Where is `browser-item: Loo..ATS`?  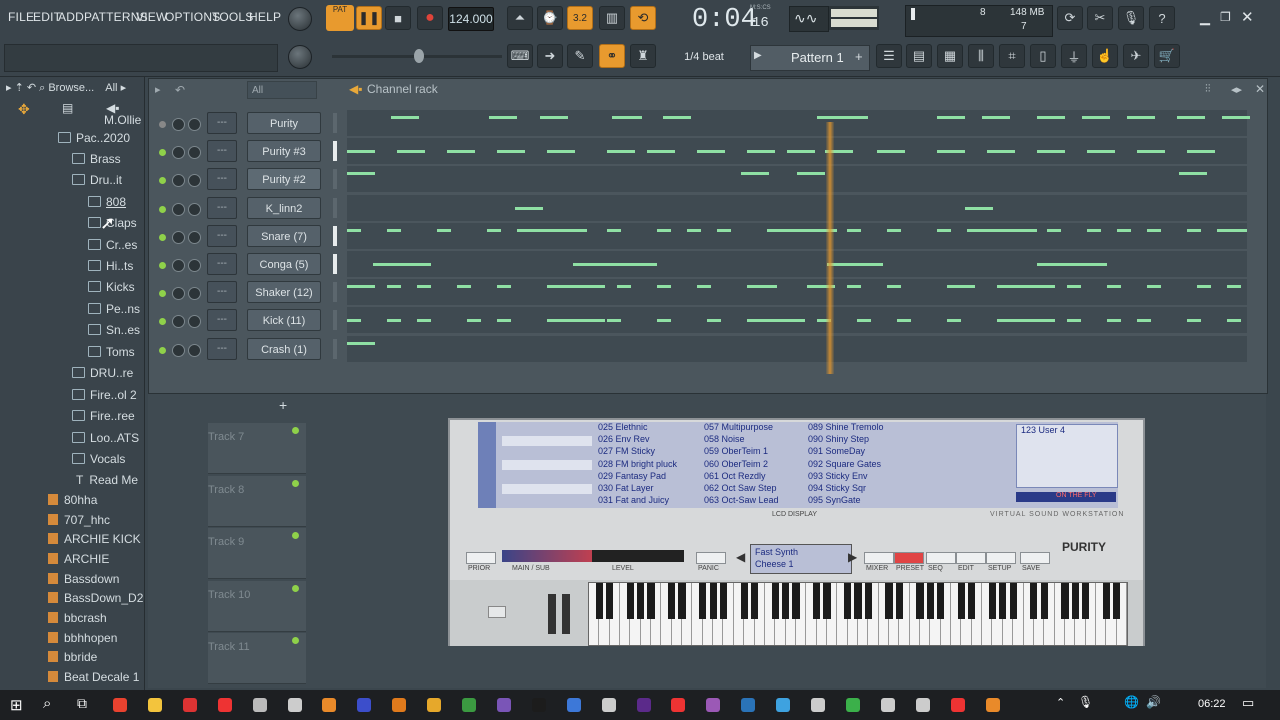 browser-item: Loo..ATS is located at coordinates (105, 438).